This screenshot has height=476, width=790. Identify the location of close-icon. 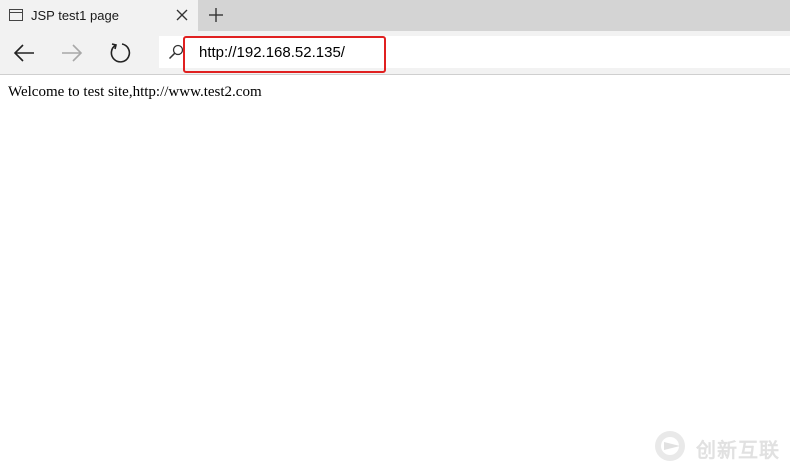
(182, 15).